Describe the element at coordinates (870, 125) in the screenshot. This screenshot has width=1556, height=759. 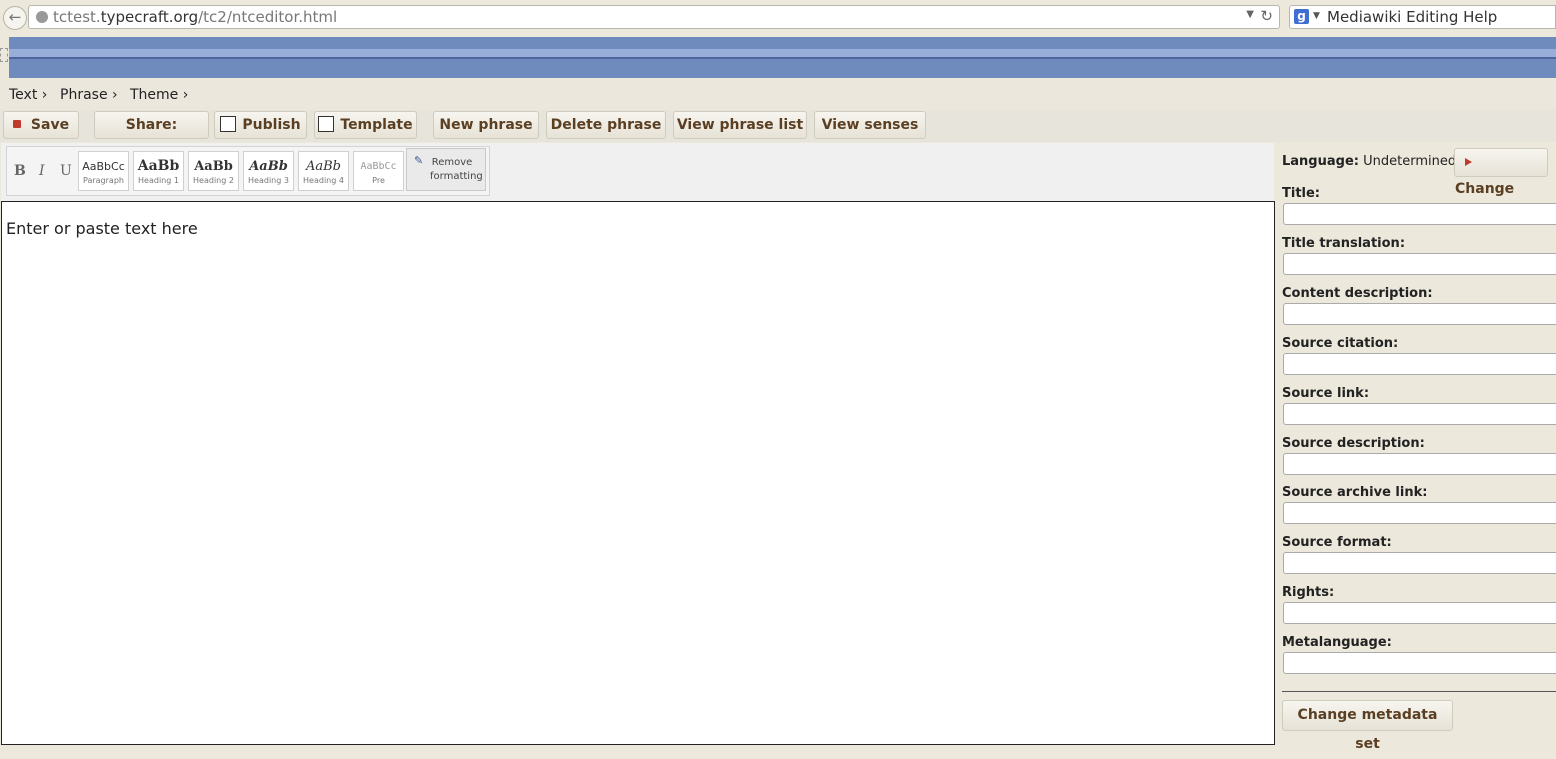
I see `view-senses-button: View senses` at that location.